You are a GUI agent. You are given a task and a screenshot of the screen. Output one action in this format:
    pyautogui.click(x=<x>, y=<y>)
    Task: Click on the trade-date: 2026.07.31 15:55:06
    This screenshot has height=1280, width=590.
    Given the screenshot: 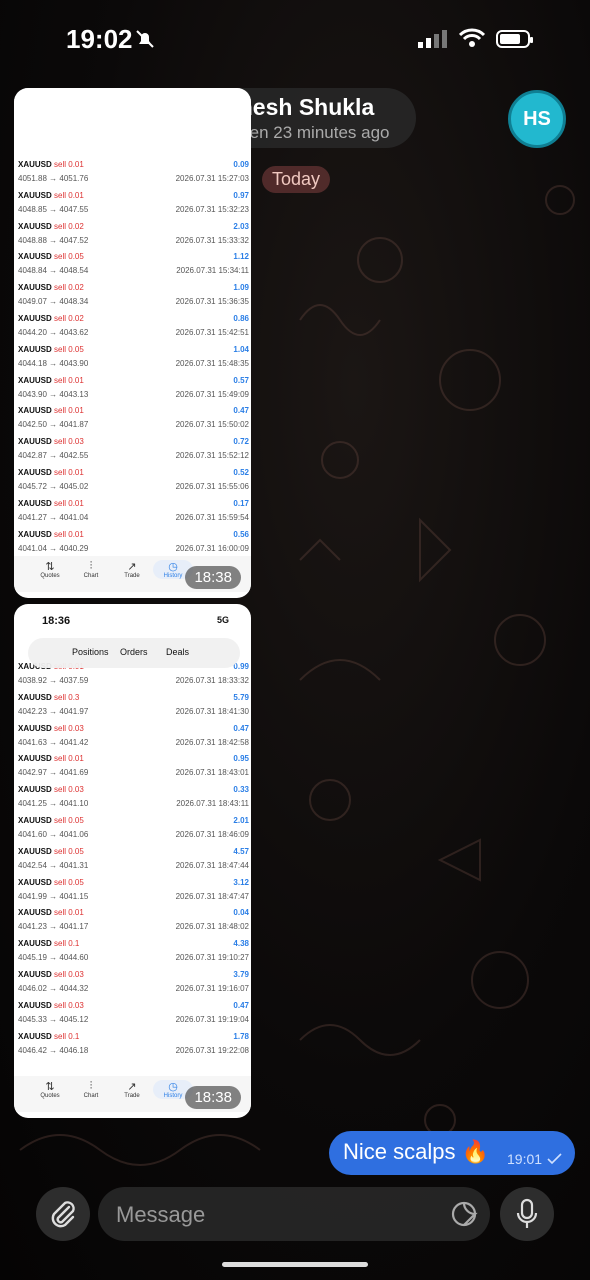 What is the action you would take?
    pyautogui.click(x=212, y=486)
    